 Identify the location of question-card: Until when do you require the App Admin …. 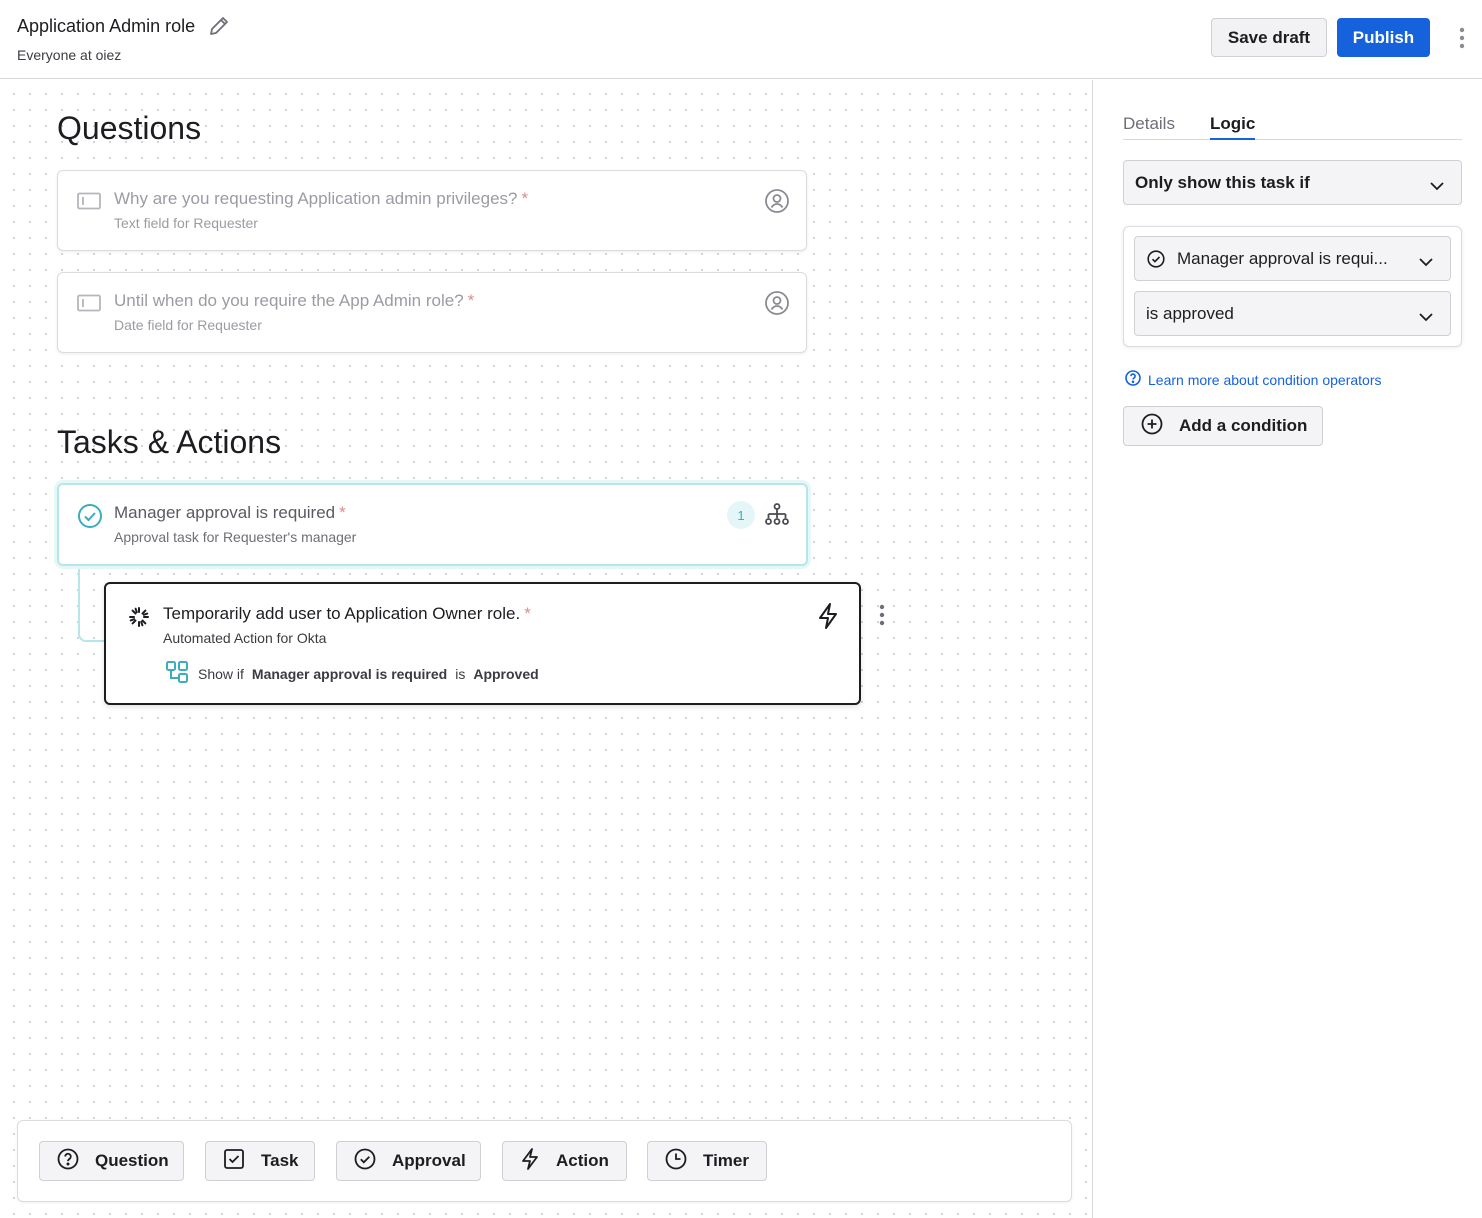
(432, 312).